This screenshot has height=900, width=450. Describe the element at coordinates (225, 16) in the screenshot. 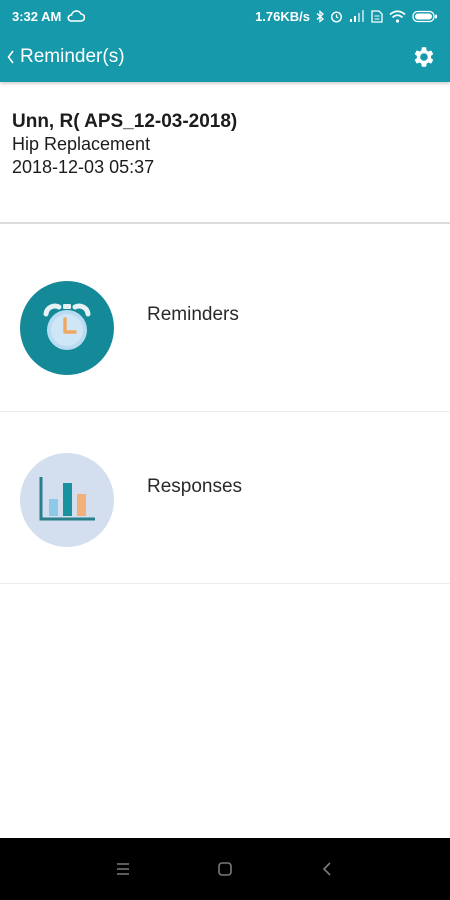

I see `status-bar: 3:32 AM 1.76KB/s` at that location.